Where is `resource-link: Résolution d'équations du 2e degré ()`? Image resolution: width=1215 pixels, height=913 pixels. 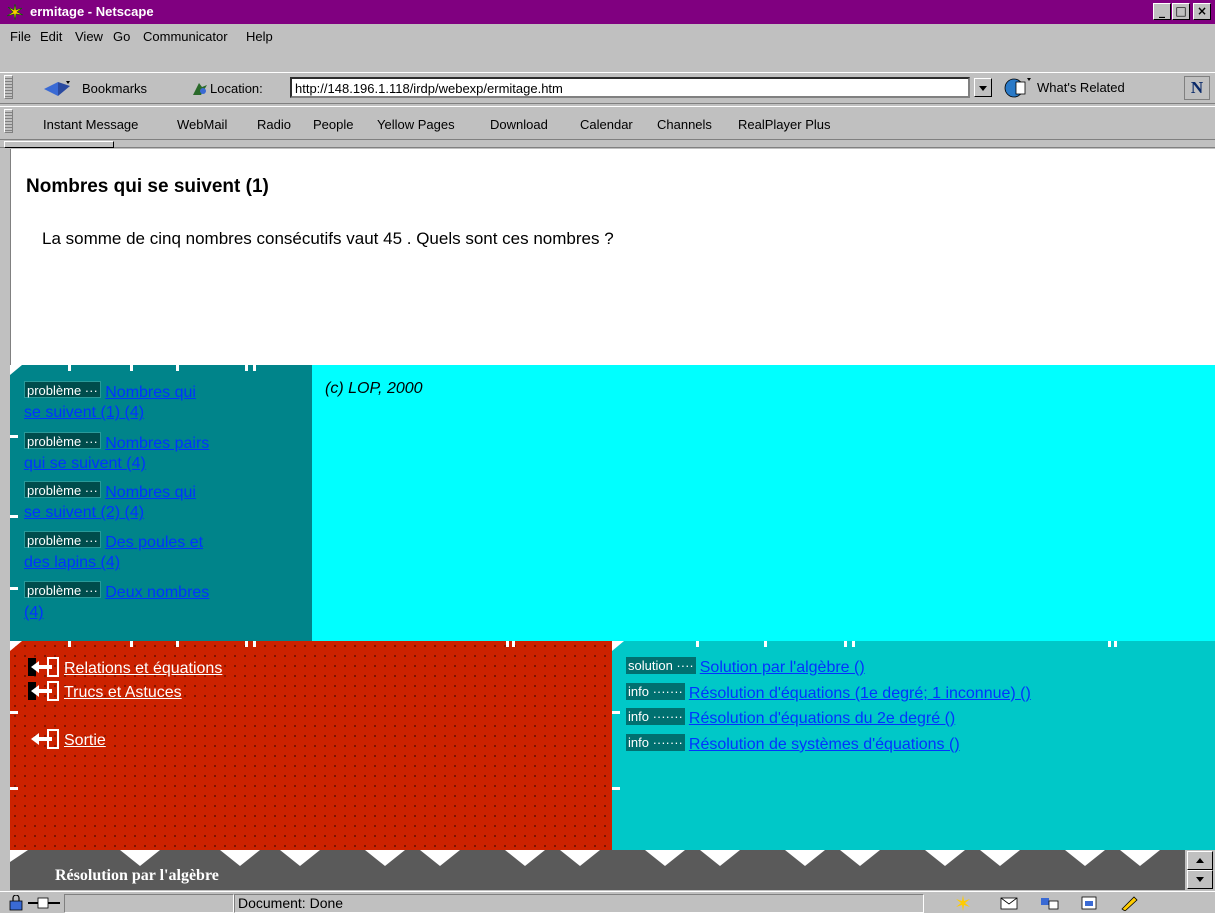
resource-link: Résolution d'équations du 2e degré () is located at coordinates (822, 718).